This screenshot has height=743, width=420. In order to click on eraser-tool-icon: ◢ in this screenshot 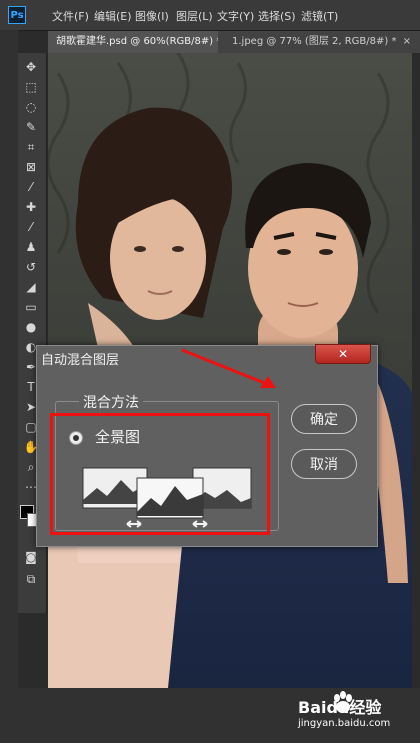, I will do `click(31, 287)`.